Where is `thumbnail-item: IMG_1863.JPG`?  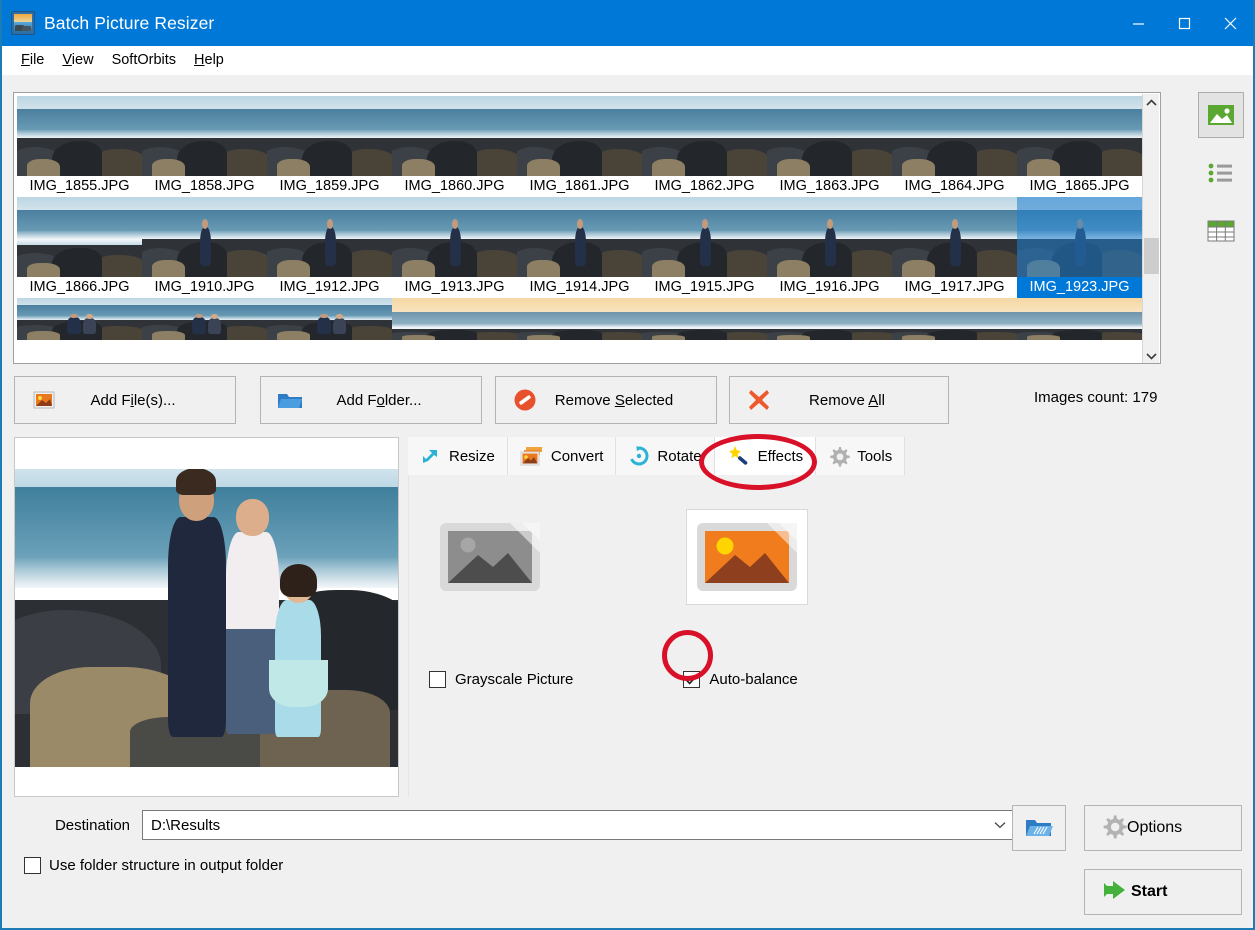
thumbnail-item: IMG_1863.JPG is located at coordinates (829, 146).